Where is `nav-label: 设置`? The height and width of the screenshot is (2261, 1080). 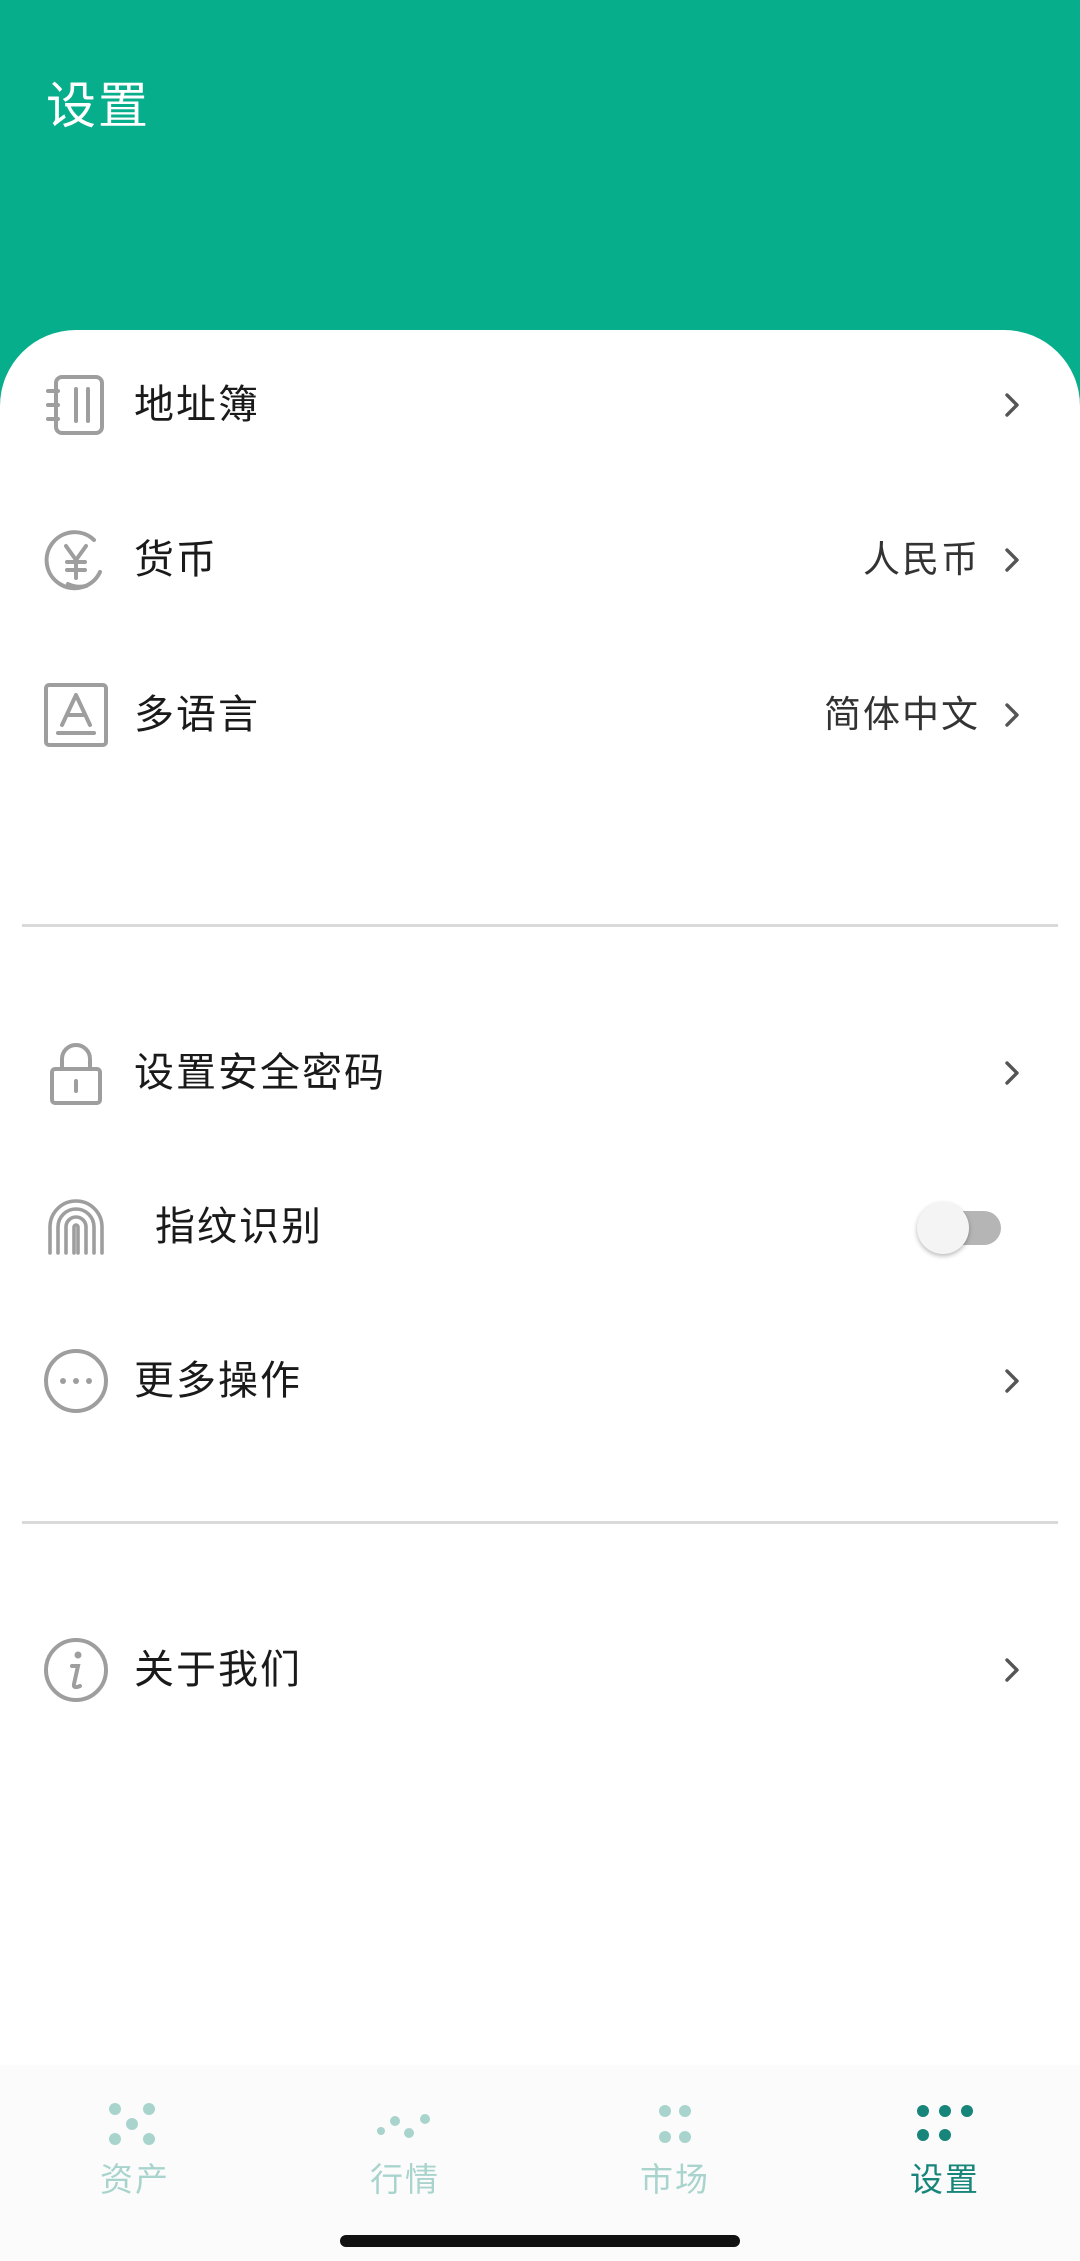 nav-label: 设置 is located at coordinates (945, 2179).